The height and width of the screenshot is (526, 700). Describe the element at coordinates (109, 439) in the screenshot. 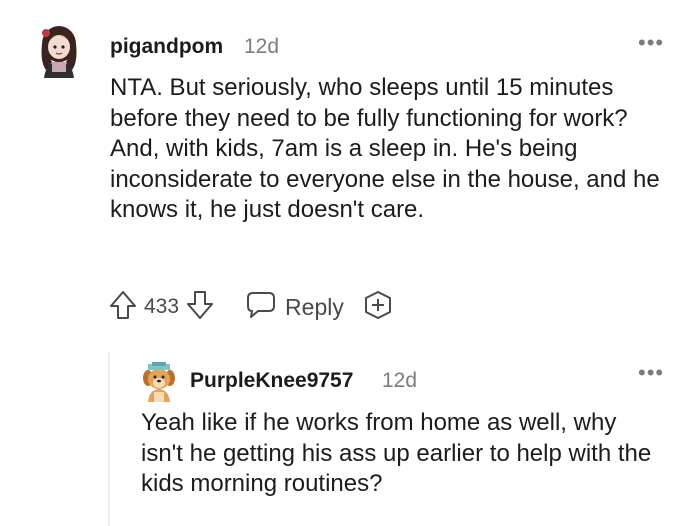

I see `thread-line` at that location.